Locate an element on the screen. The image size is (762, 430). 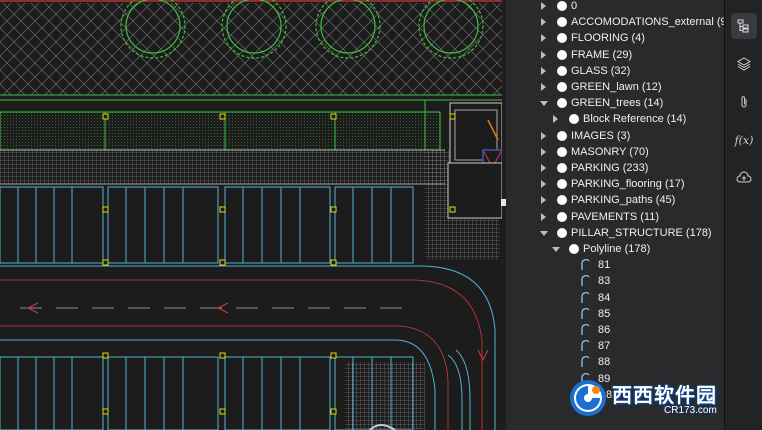
cloud-upload-button is located at coordinates (744, 178).